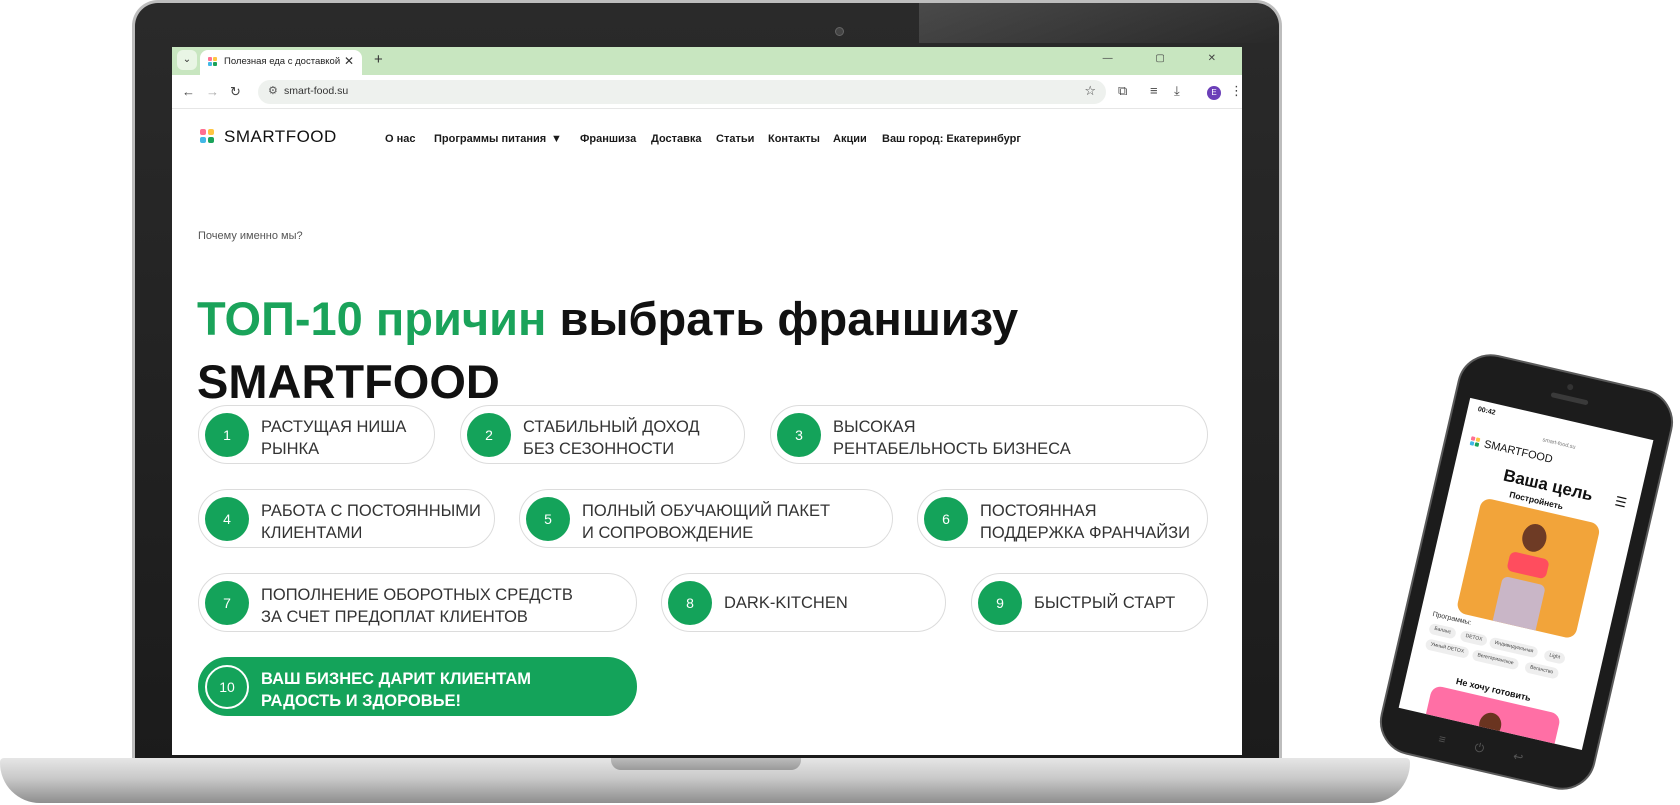 The height and width of the screenshot is (805, 1680). What do you see at coordinates (1000, 603) in the screenshot?
I see `reason-number: 9` at bounding box center [1000, 603].